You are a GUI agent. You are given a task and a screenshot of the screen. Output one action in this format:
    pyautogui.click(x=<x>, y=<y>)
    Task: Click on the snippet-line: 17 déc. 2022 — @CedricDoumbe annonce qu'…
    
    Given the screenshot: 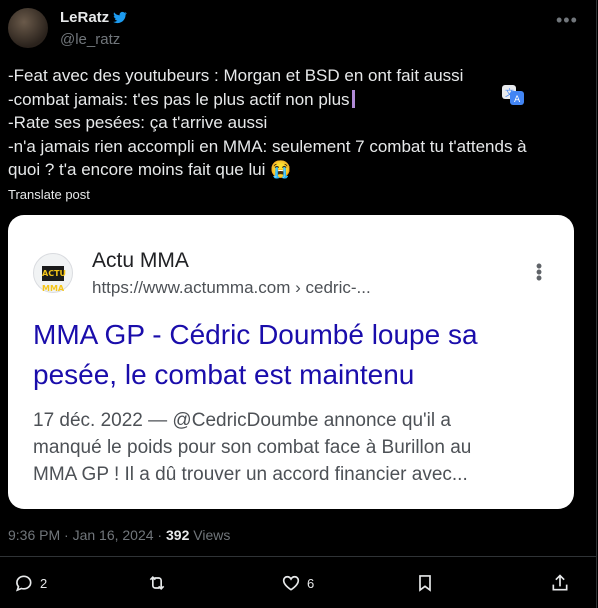 What is the action you would take?
    pyautogui.click(x=242, y=420)
    